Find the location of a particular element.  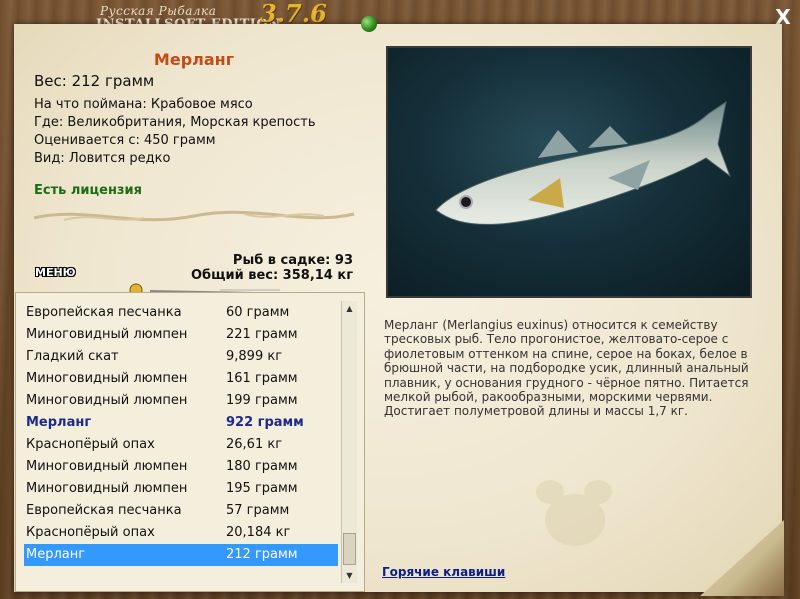

catch-item-weight: 20,184 кг is located at coordinates (258, 532).